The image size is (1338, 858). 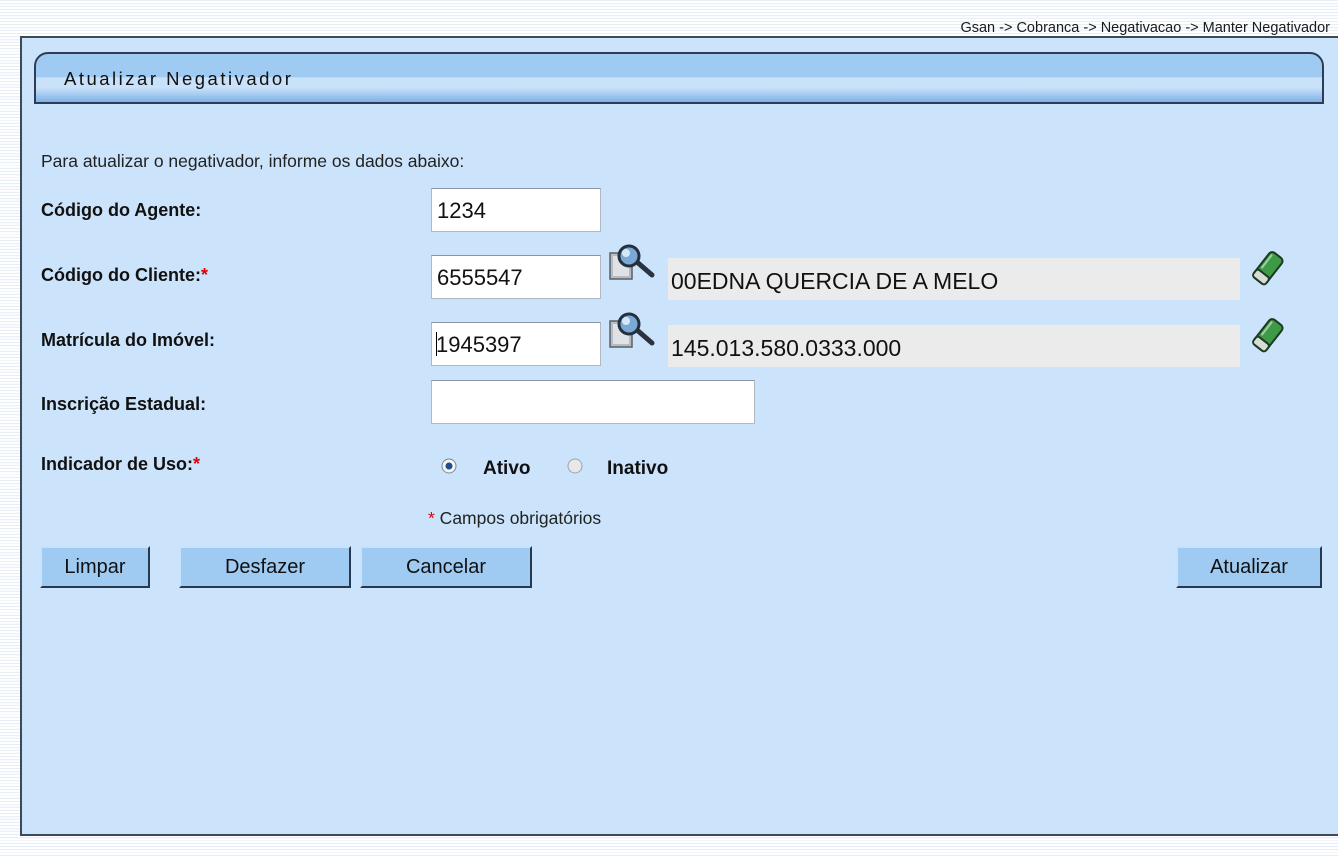 What do you see at coordinates (516, 210) in the screenshot?
I see `agent-code-input: 1234` at bounding box center [516, 210].